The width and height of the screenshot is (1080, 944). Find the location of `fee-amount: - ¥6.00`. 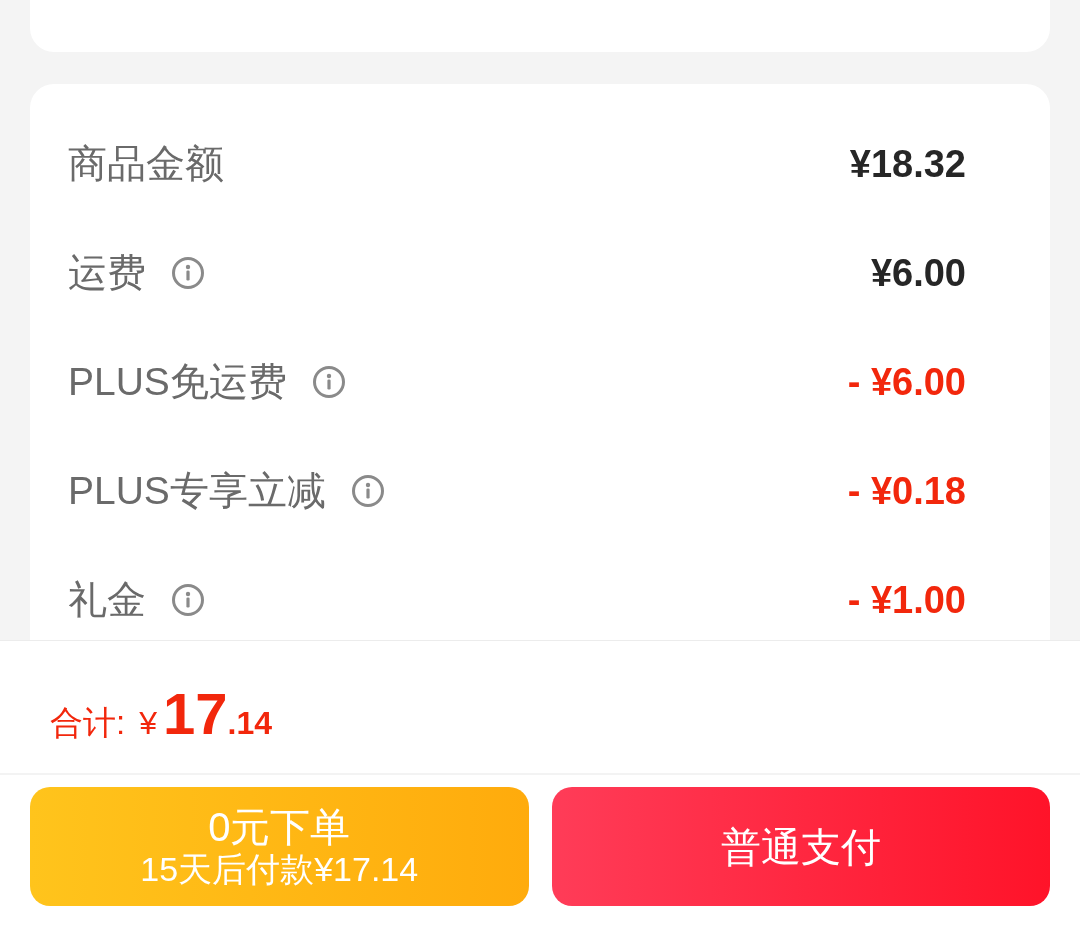

fee-amount: - ¥6.00 is located at coordinates (906, 382).